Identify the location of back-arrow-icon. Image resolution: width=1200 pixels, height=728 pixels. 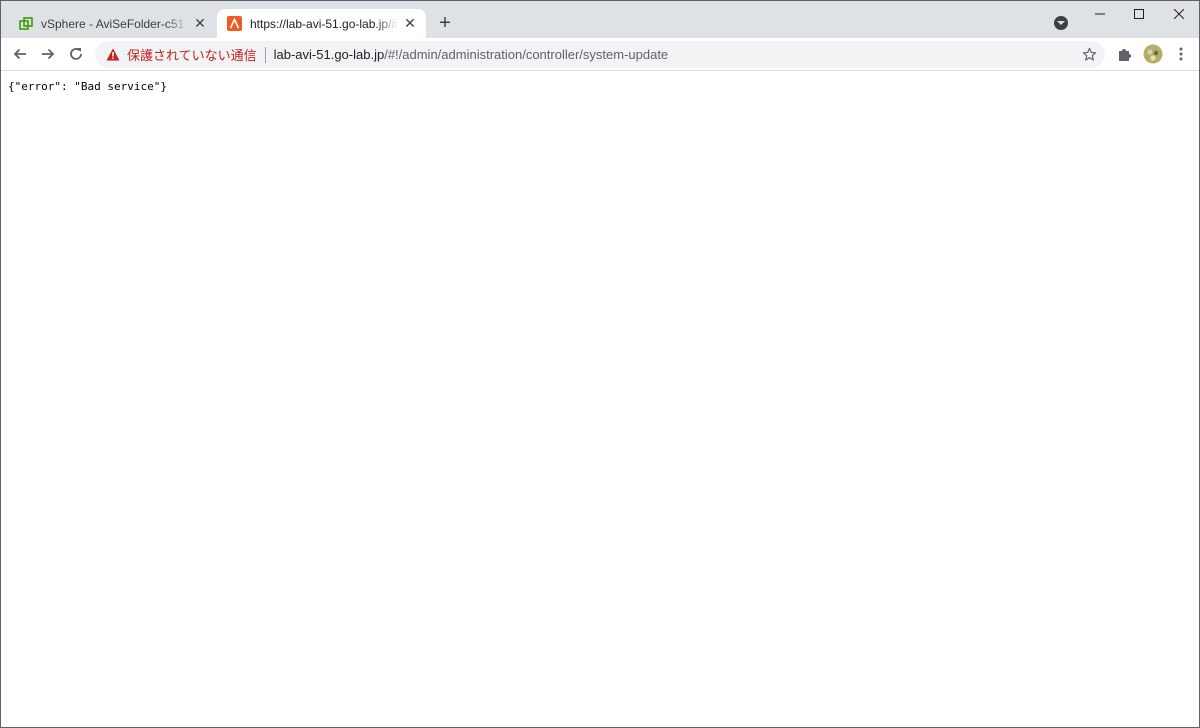
(19, 54).